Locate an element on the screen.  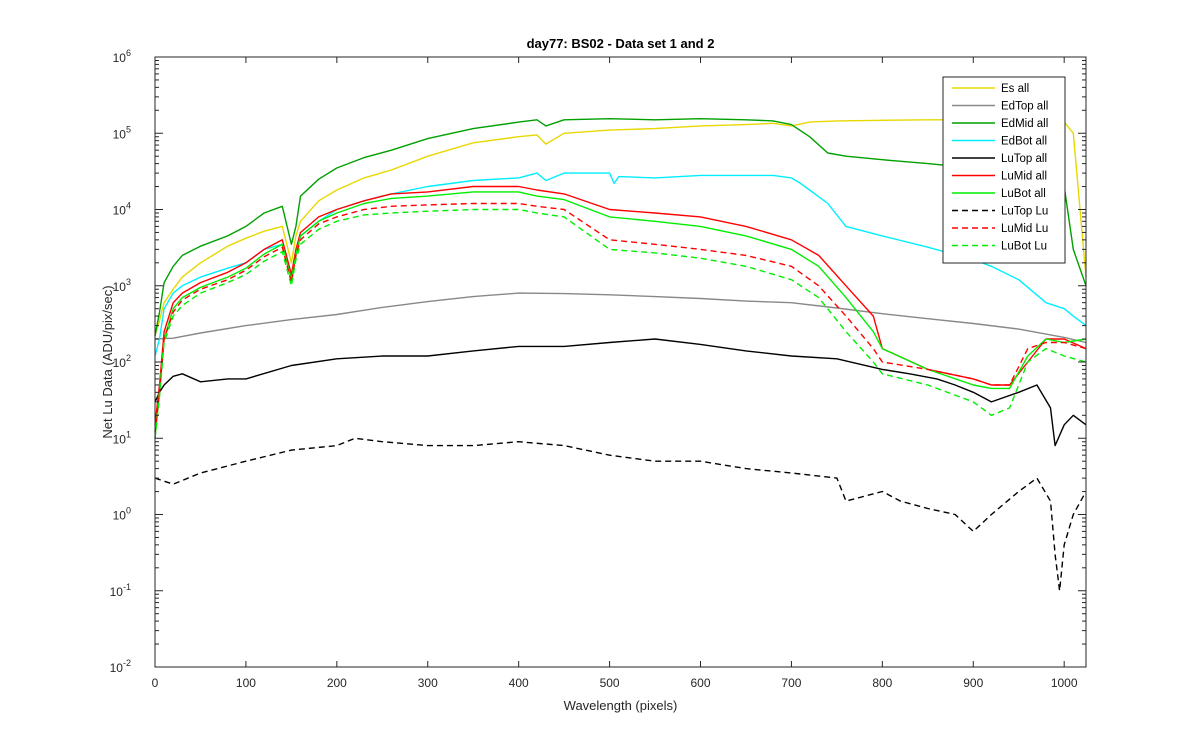
x-tick-label: 1000 is located at coordinates (1064, 683).